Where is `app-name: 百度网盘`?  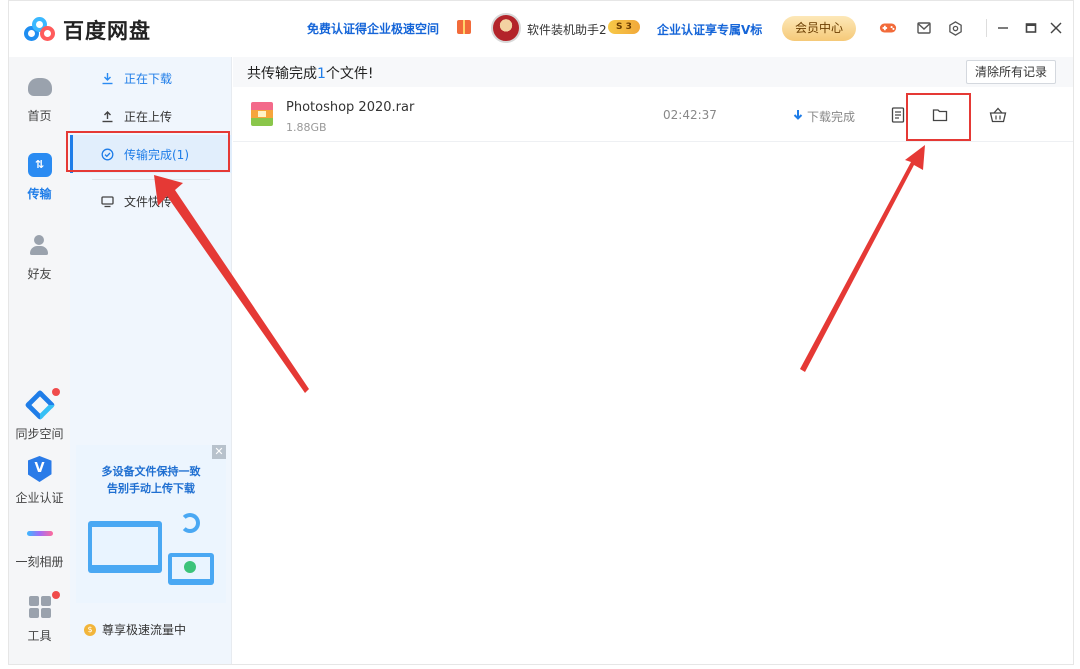
app-name: 百度网盘 is located at coordinates (107, 31).